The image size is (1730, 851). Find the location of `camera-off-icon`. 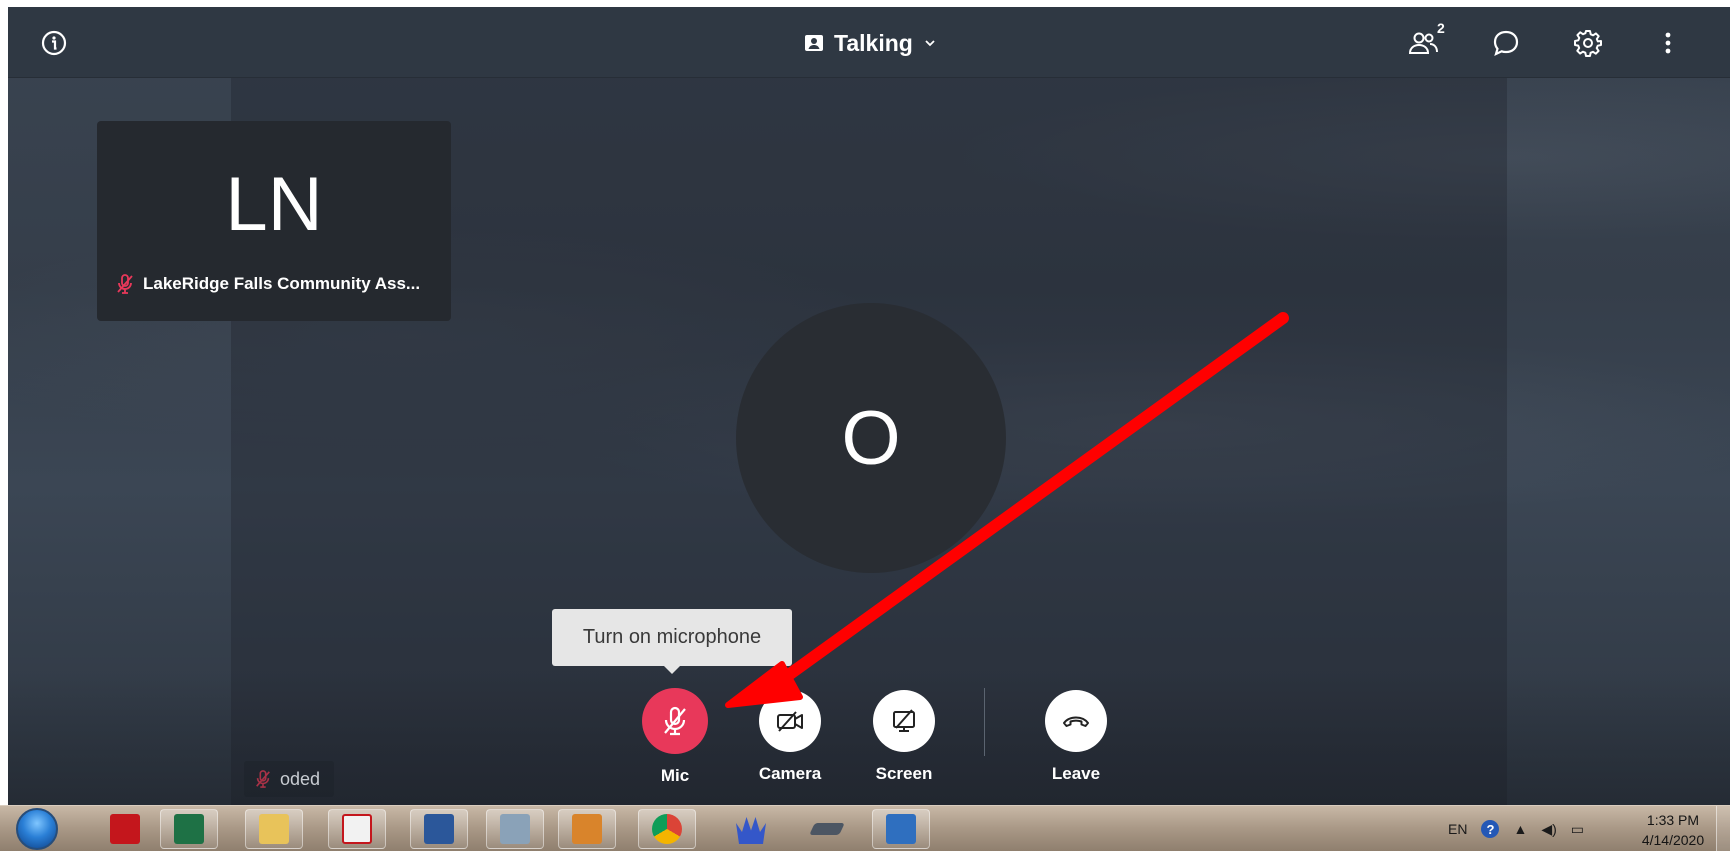

camera-off-icon is located at coordinates (790, 721).